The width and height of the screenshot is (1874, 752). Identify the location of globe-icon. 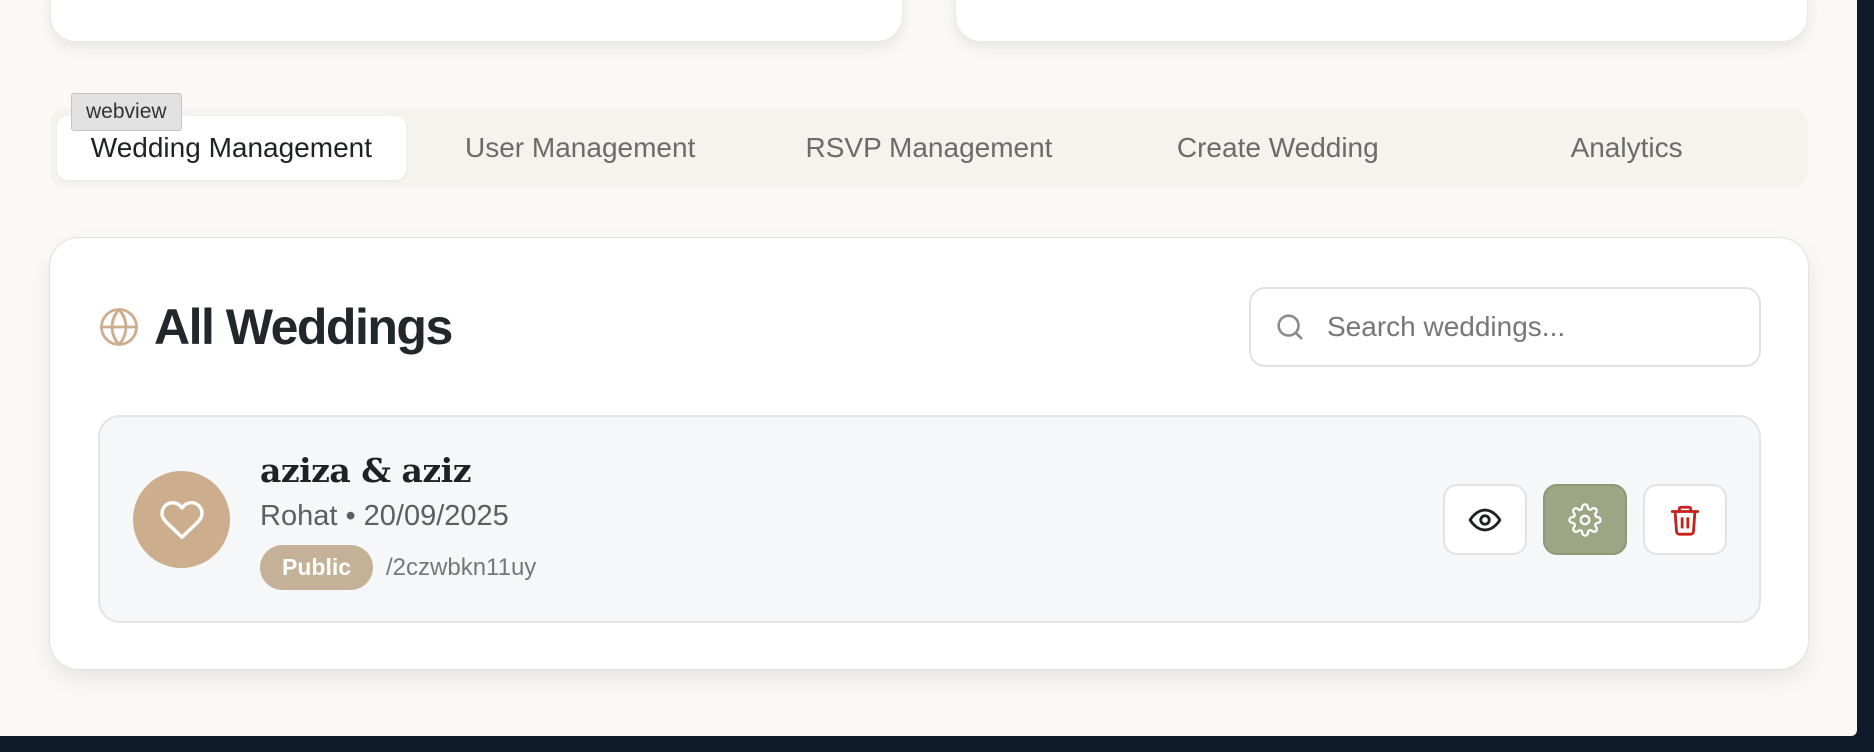
(119, 327).